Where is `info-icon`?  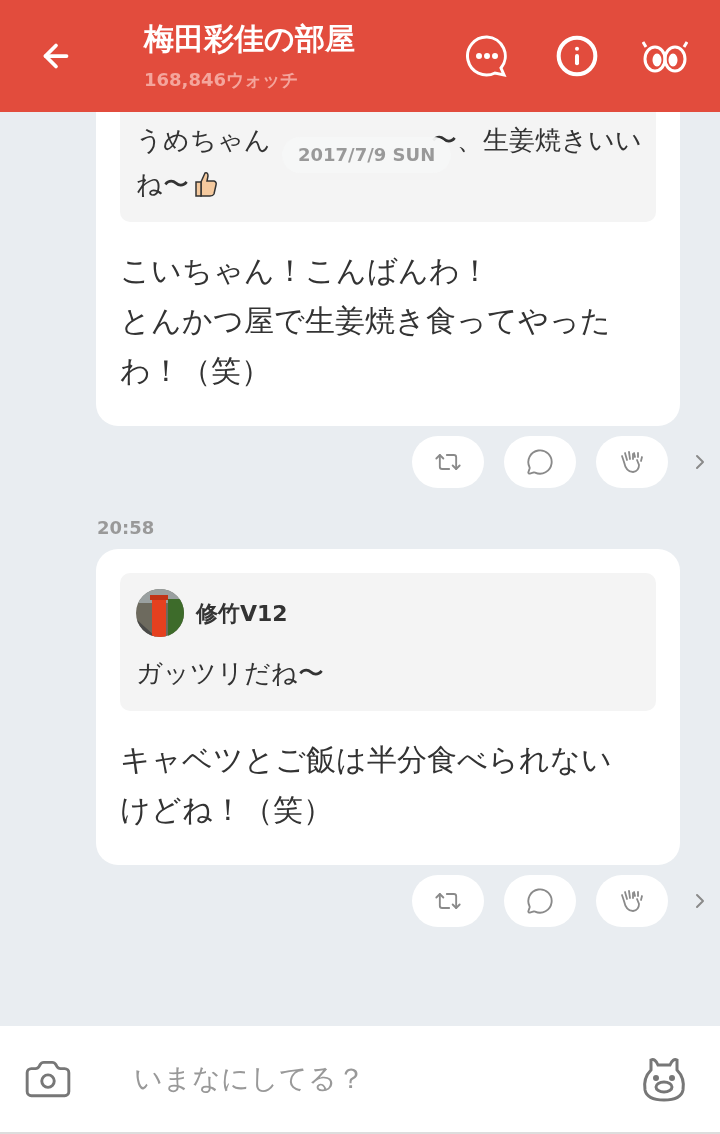 info-icon is located at coordinates (577, 56).